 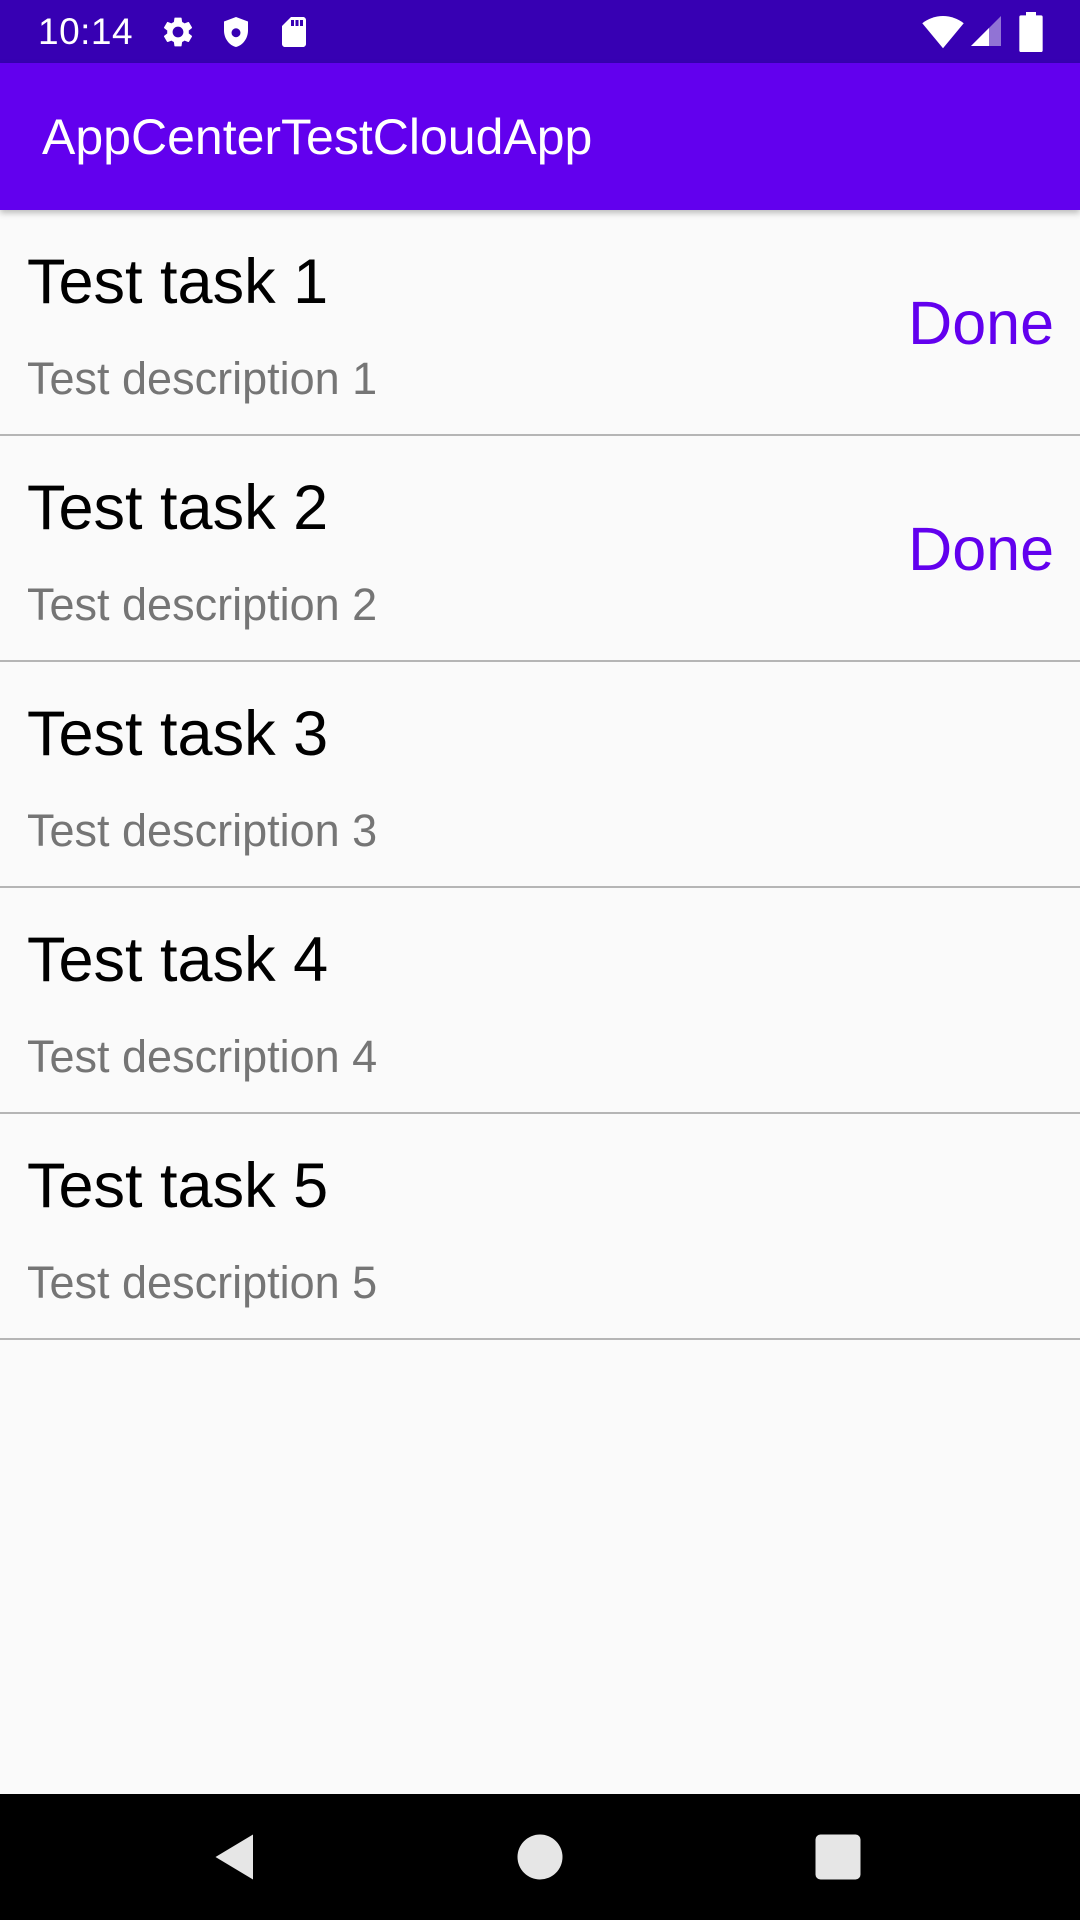 I want to click on task-row-1: Test task 1 Test description 1 Done, so click(x=540, y=323).